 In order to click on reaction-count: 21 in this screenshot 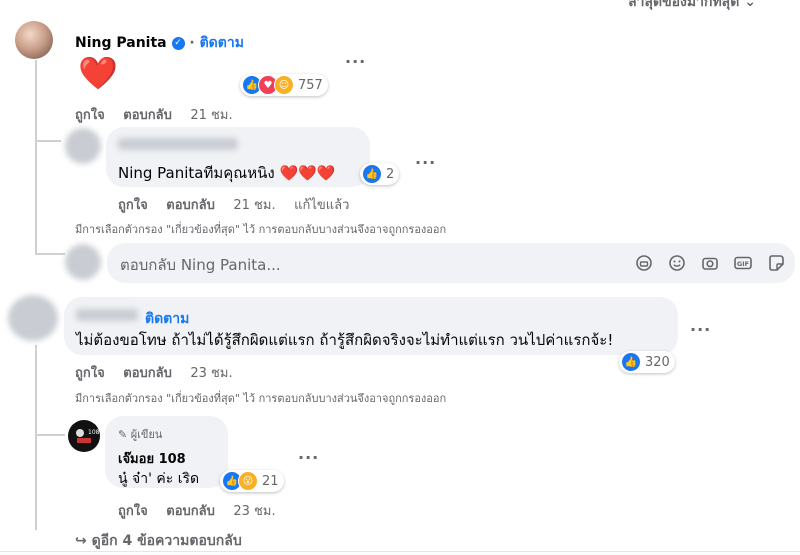, I will do `click(270, 481)`.